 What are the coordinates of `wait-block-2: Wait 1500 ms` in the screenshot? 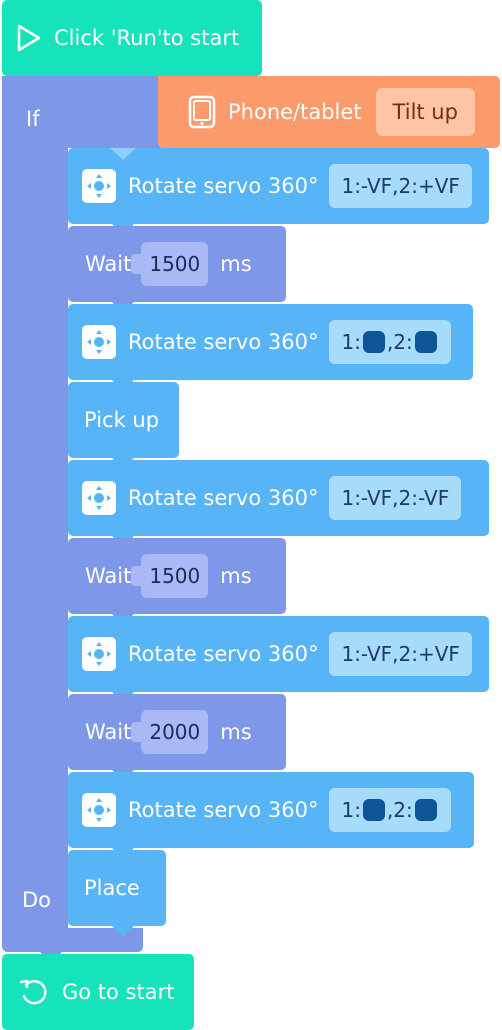 It's located at (177, 576).